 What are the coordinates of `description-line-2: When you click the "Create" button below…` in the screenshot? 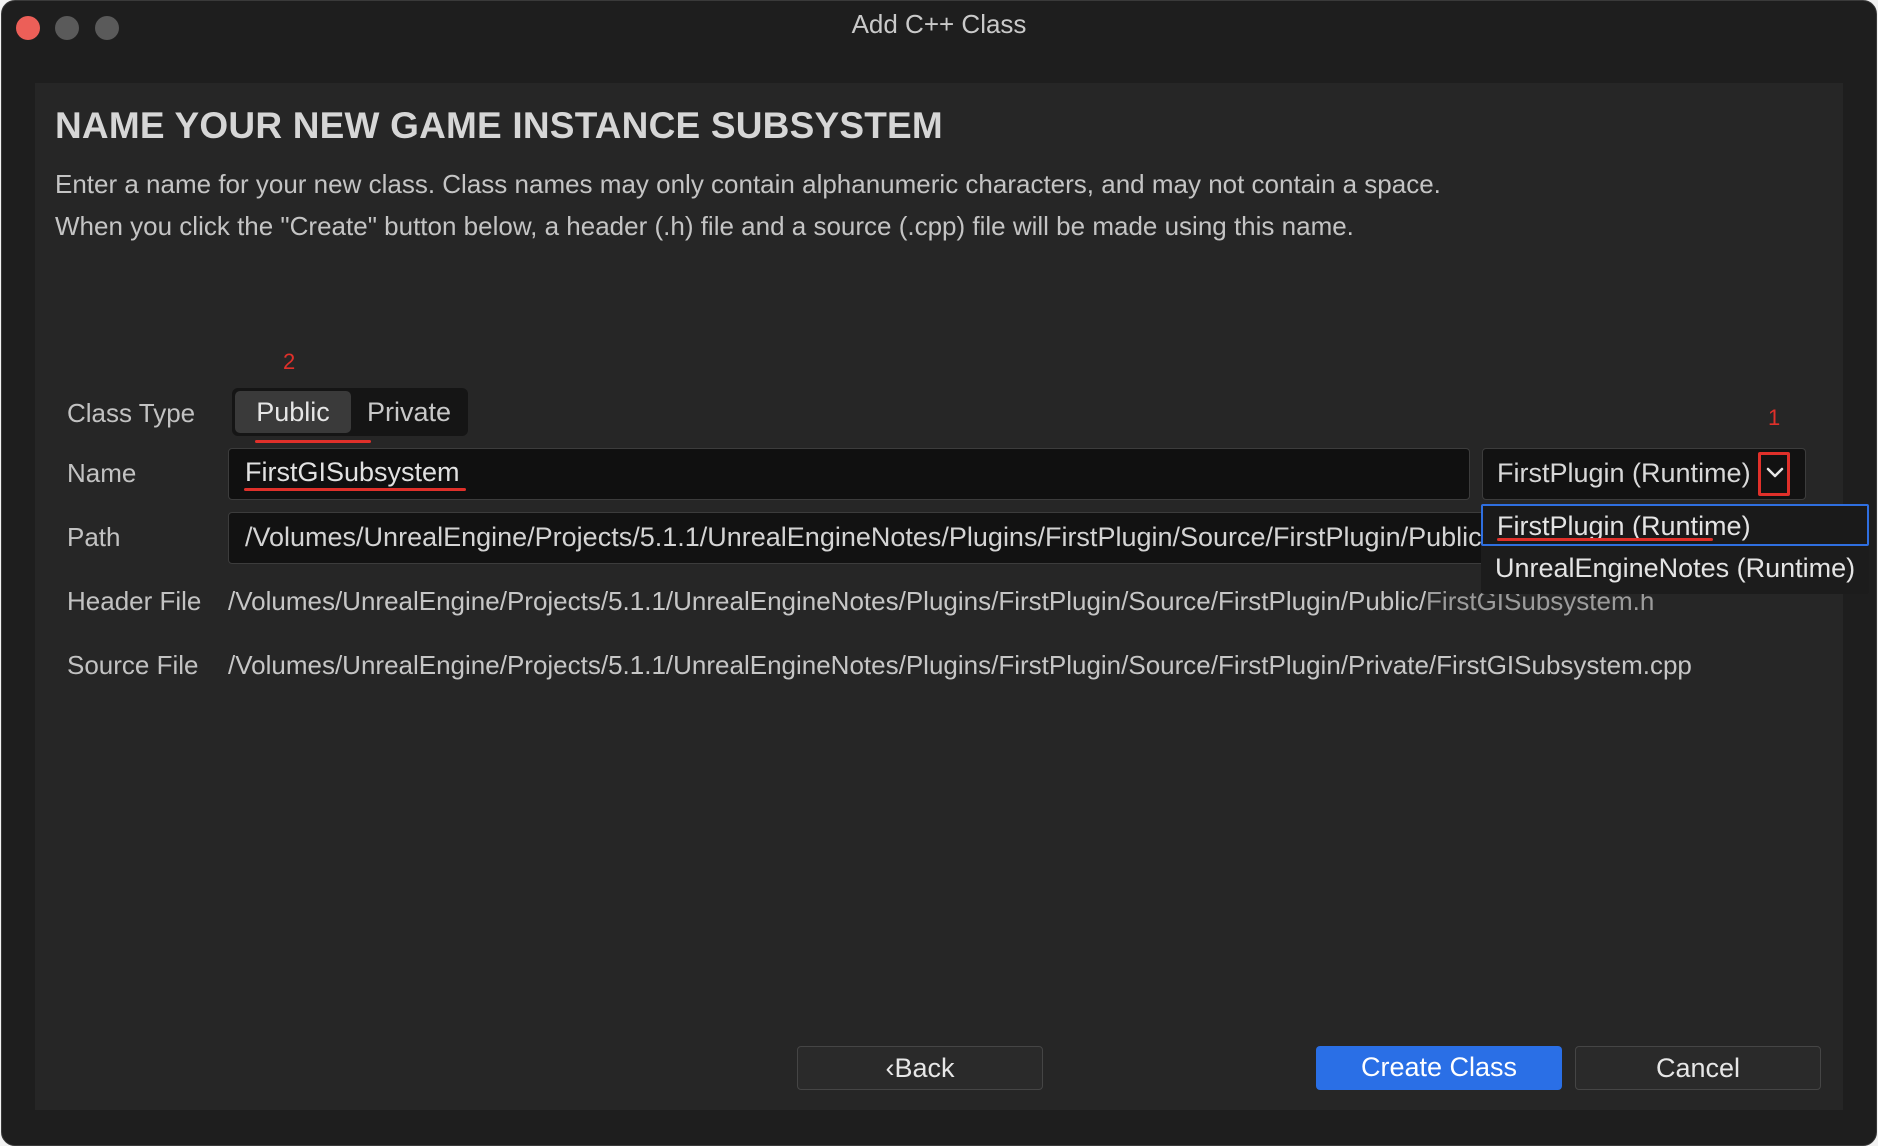 It's located at (704, 226).